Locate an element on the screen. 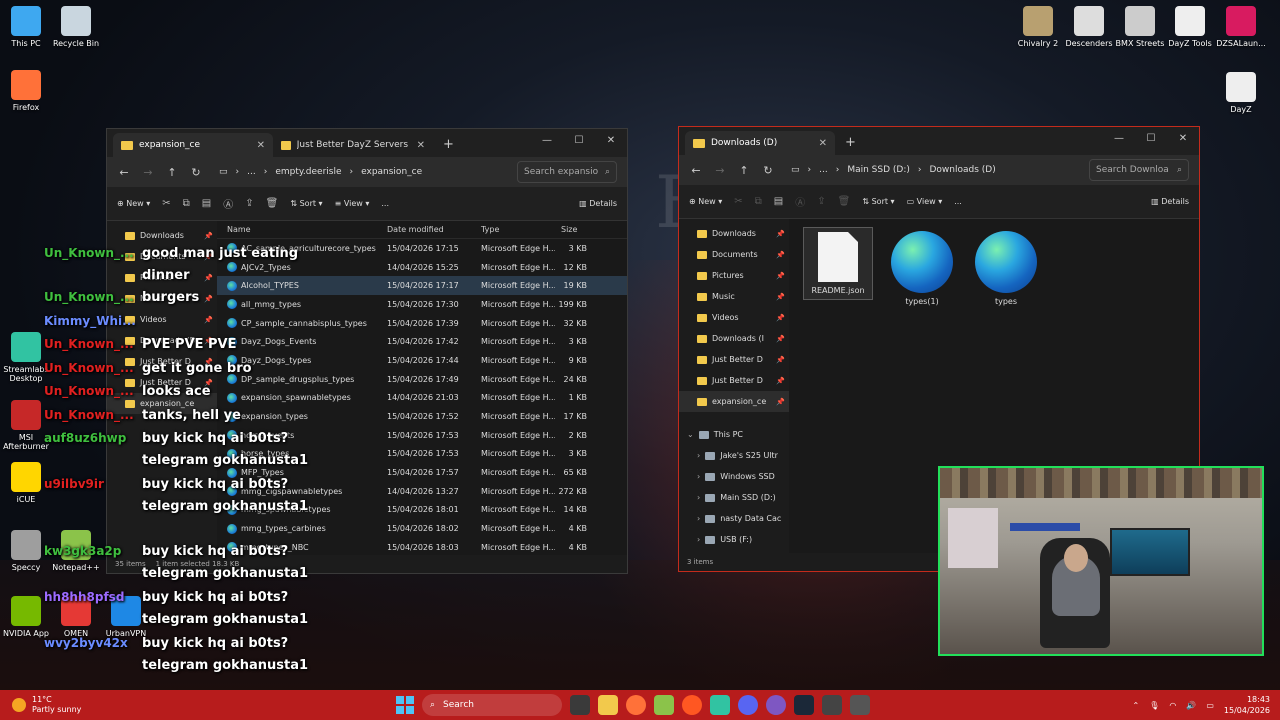  nav-item: › nasty Data Cac is located at coordinates (734, 518).